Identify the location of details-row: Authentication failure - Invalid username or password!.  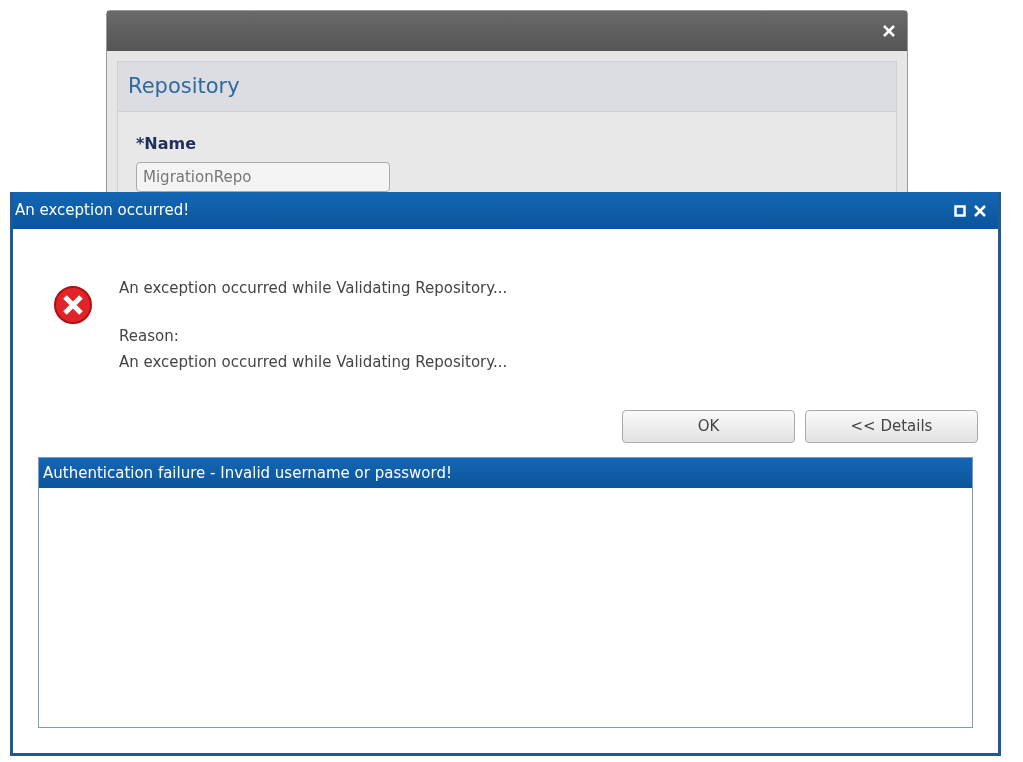
(505, 473).